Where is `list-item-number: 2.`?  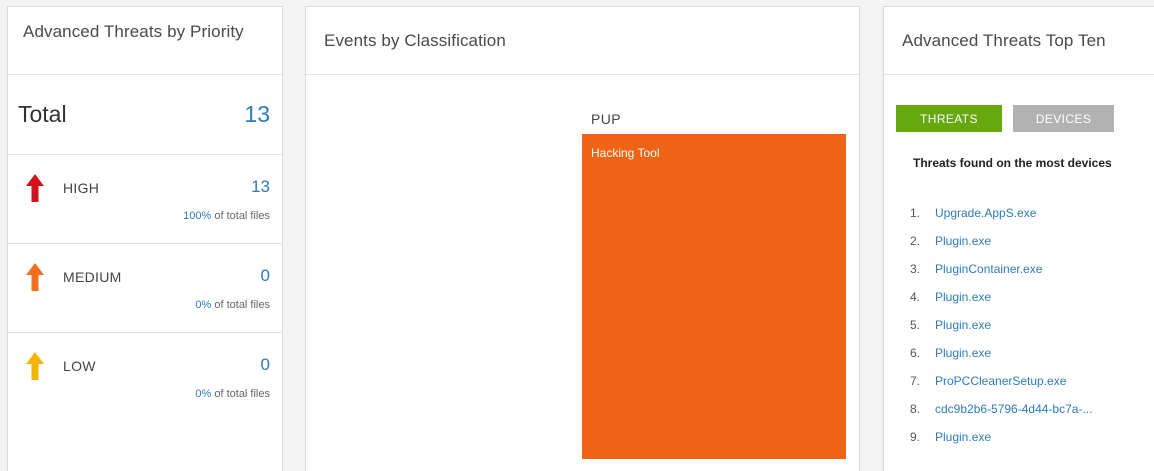
list-item-number: 2. is located at coordinates (915, 241).